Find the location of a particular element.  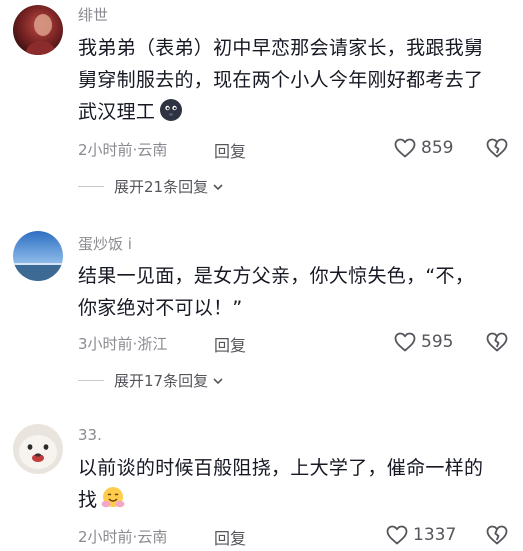

dislike-button is located at coordinates (497, 537).